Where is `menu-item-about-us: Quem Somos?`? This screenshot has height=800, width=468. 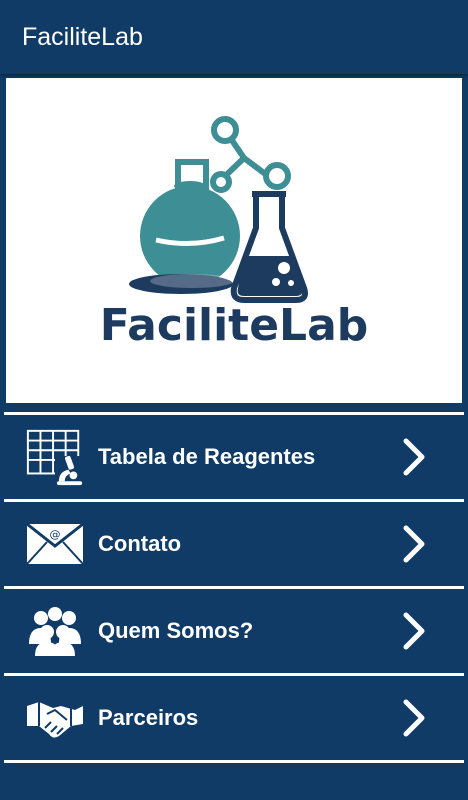
menu-item-about-us: Quem Somos? is located at coordinates (234, 631).